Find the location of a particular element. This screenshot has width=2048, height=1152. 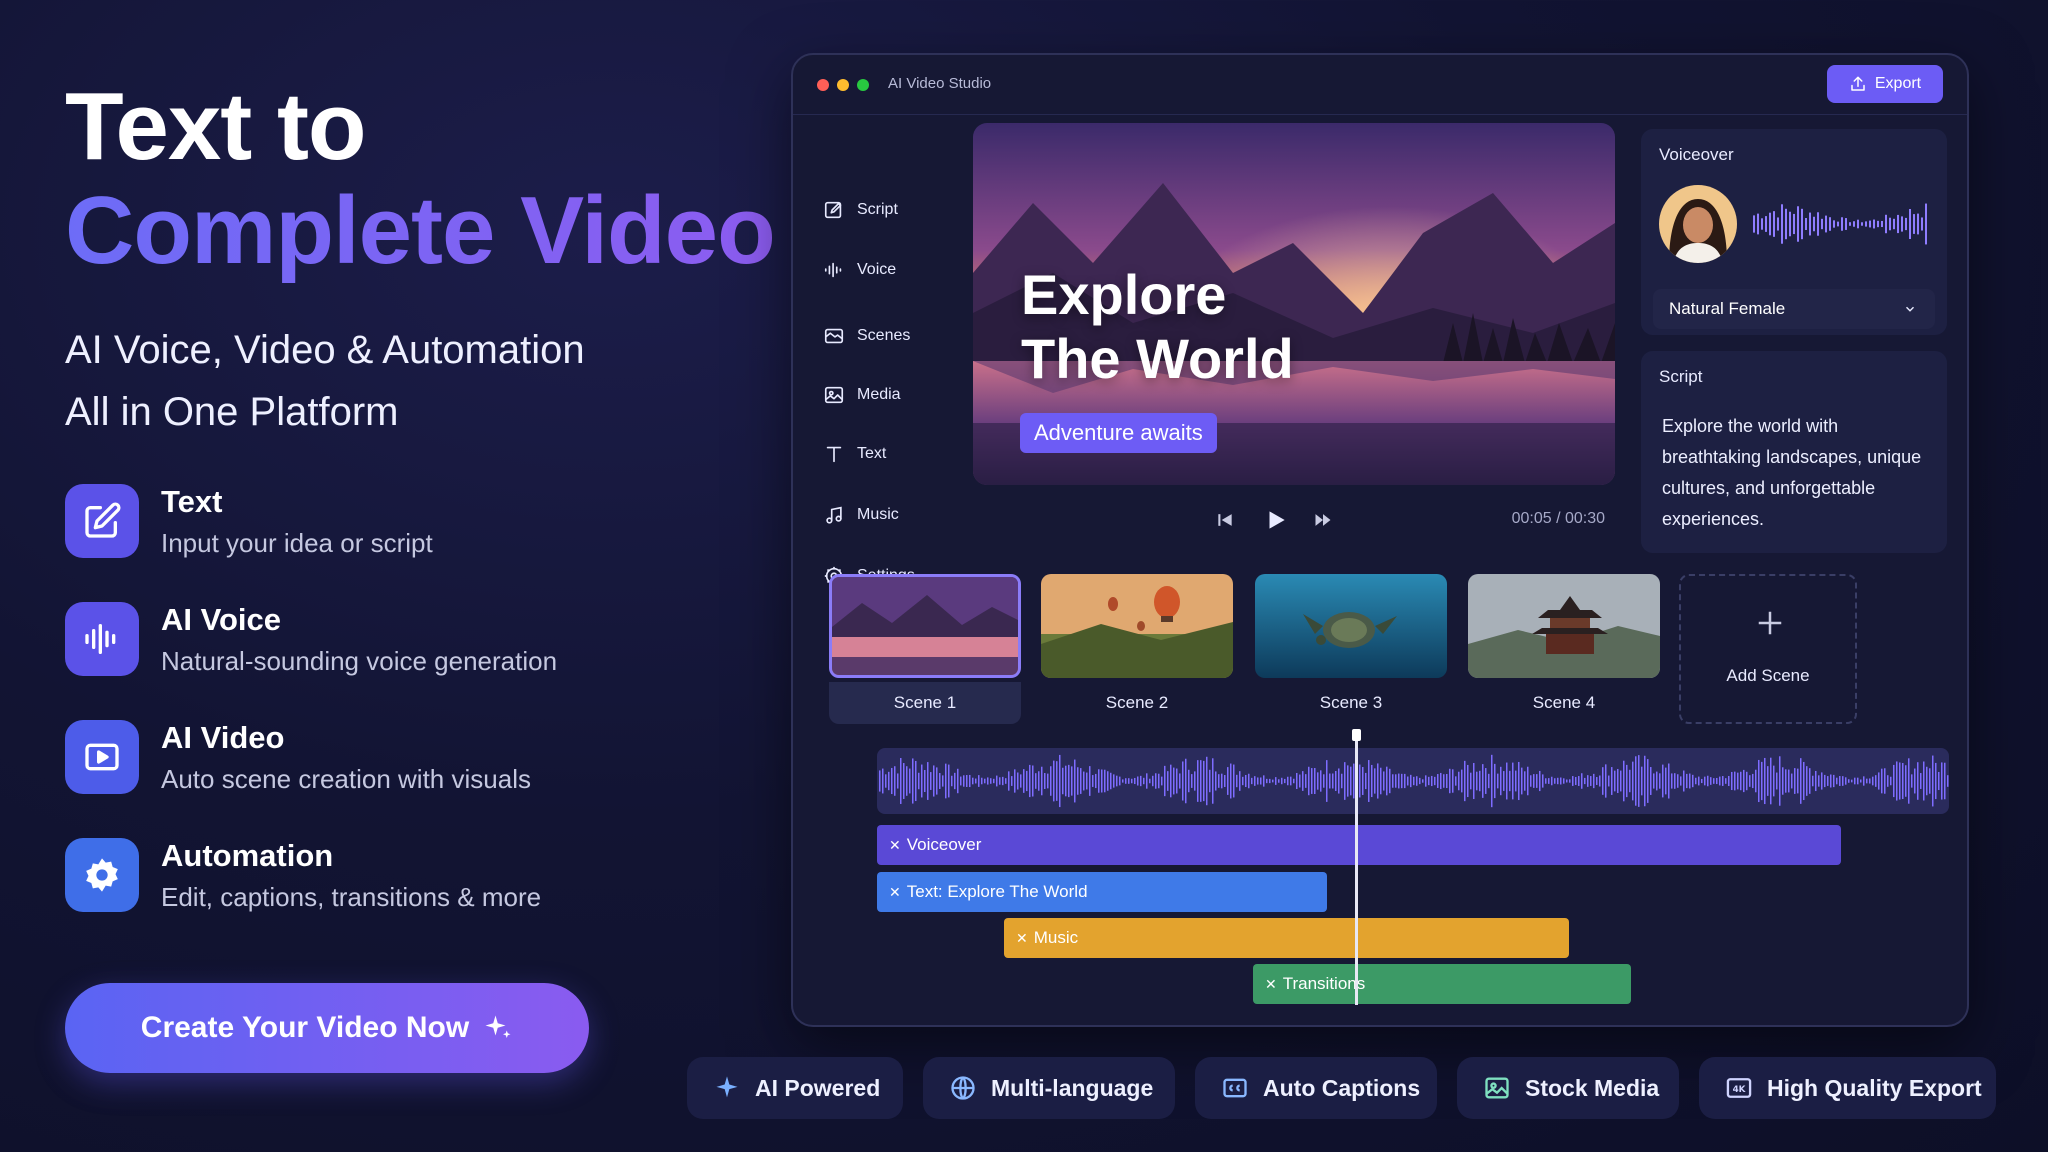

feature-title: Text is located at coordinates (192, 501).